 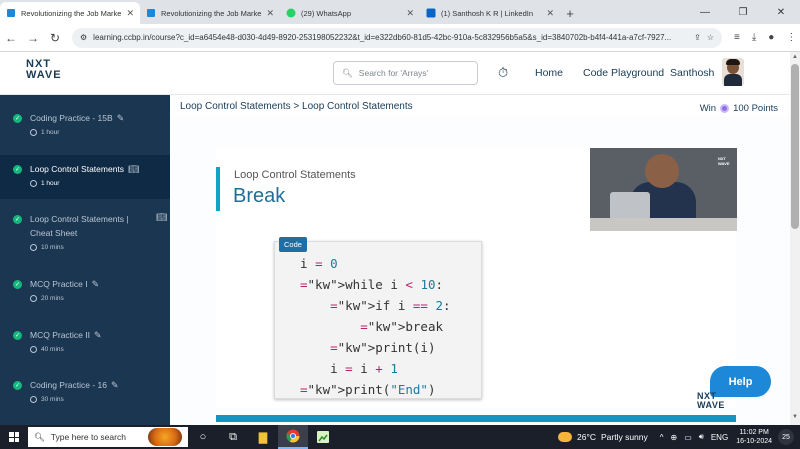 I want to click on sidebar-item-duration: 20 mins, so click(x=52, y=298).